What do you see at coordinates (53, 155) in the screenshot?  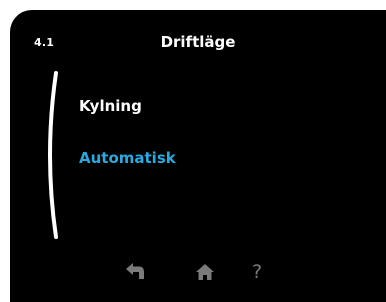 I see `scroll-wheel-indicator` at bounding box center [53, 155].